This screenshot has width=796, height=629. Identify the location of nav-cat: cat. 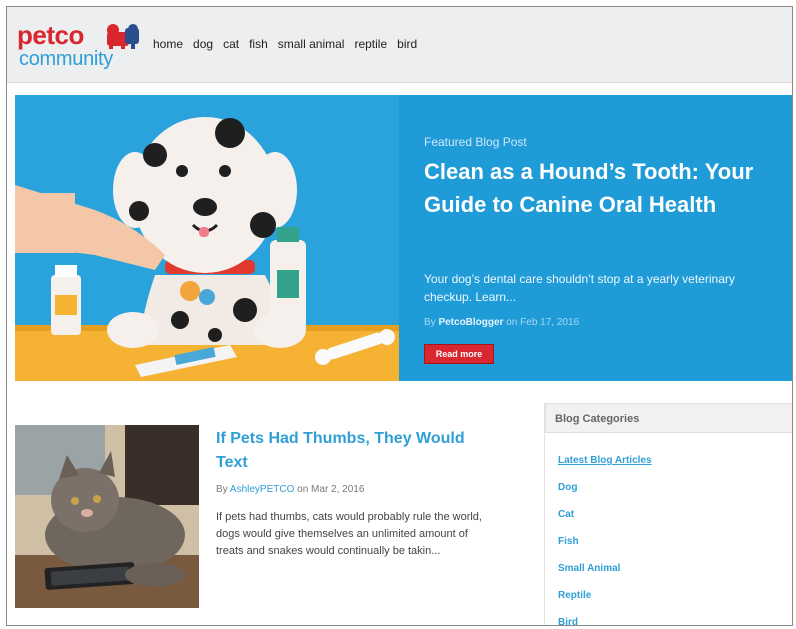
(231, 44).